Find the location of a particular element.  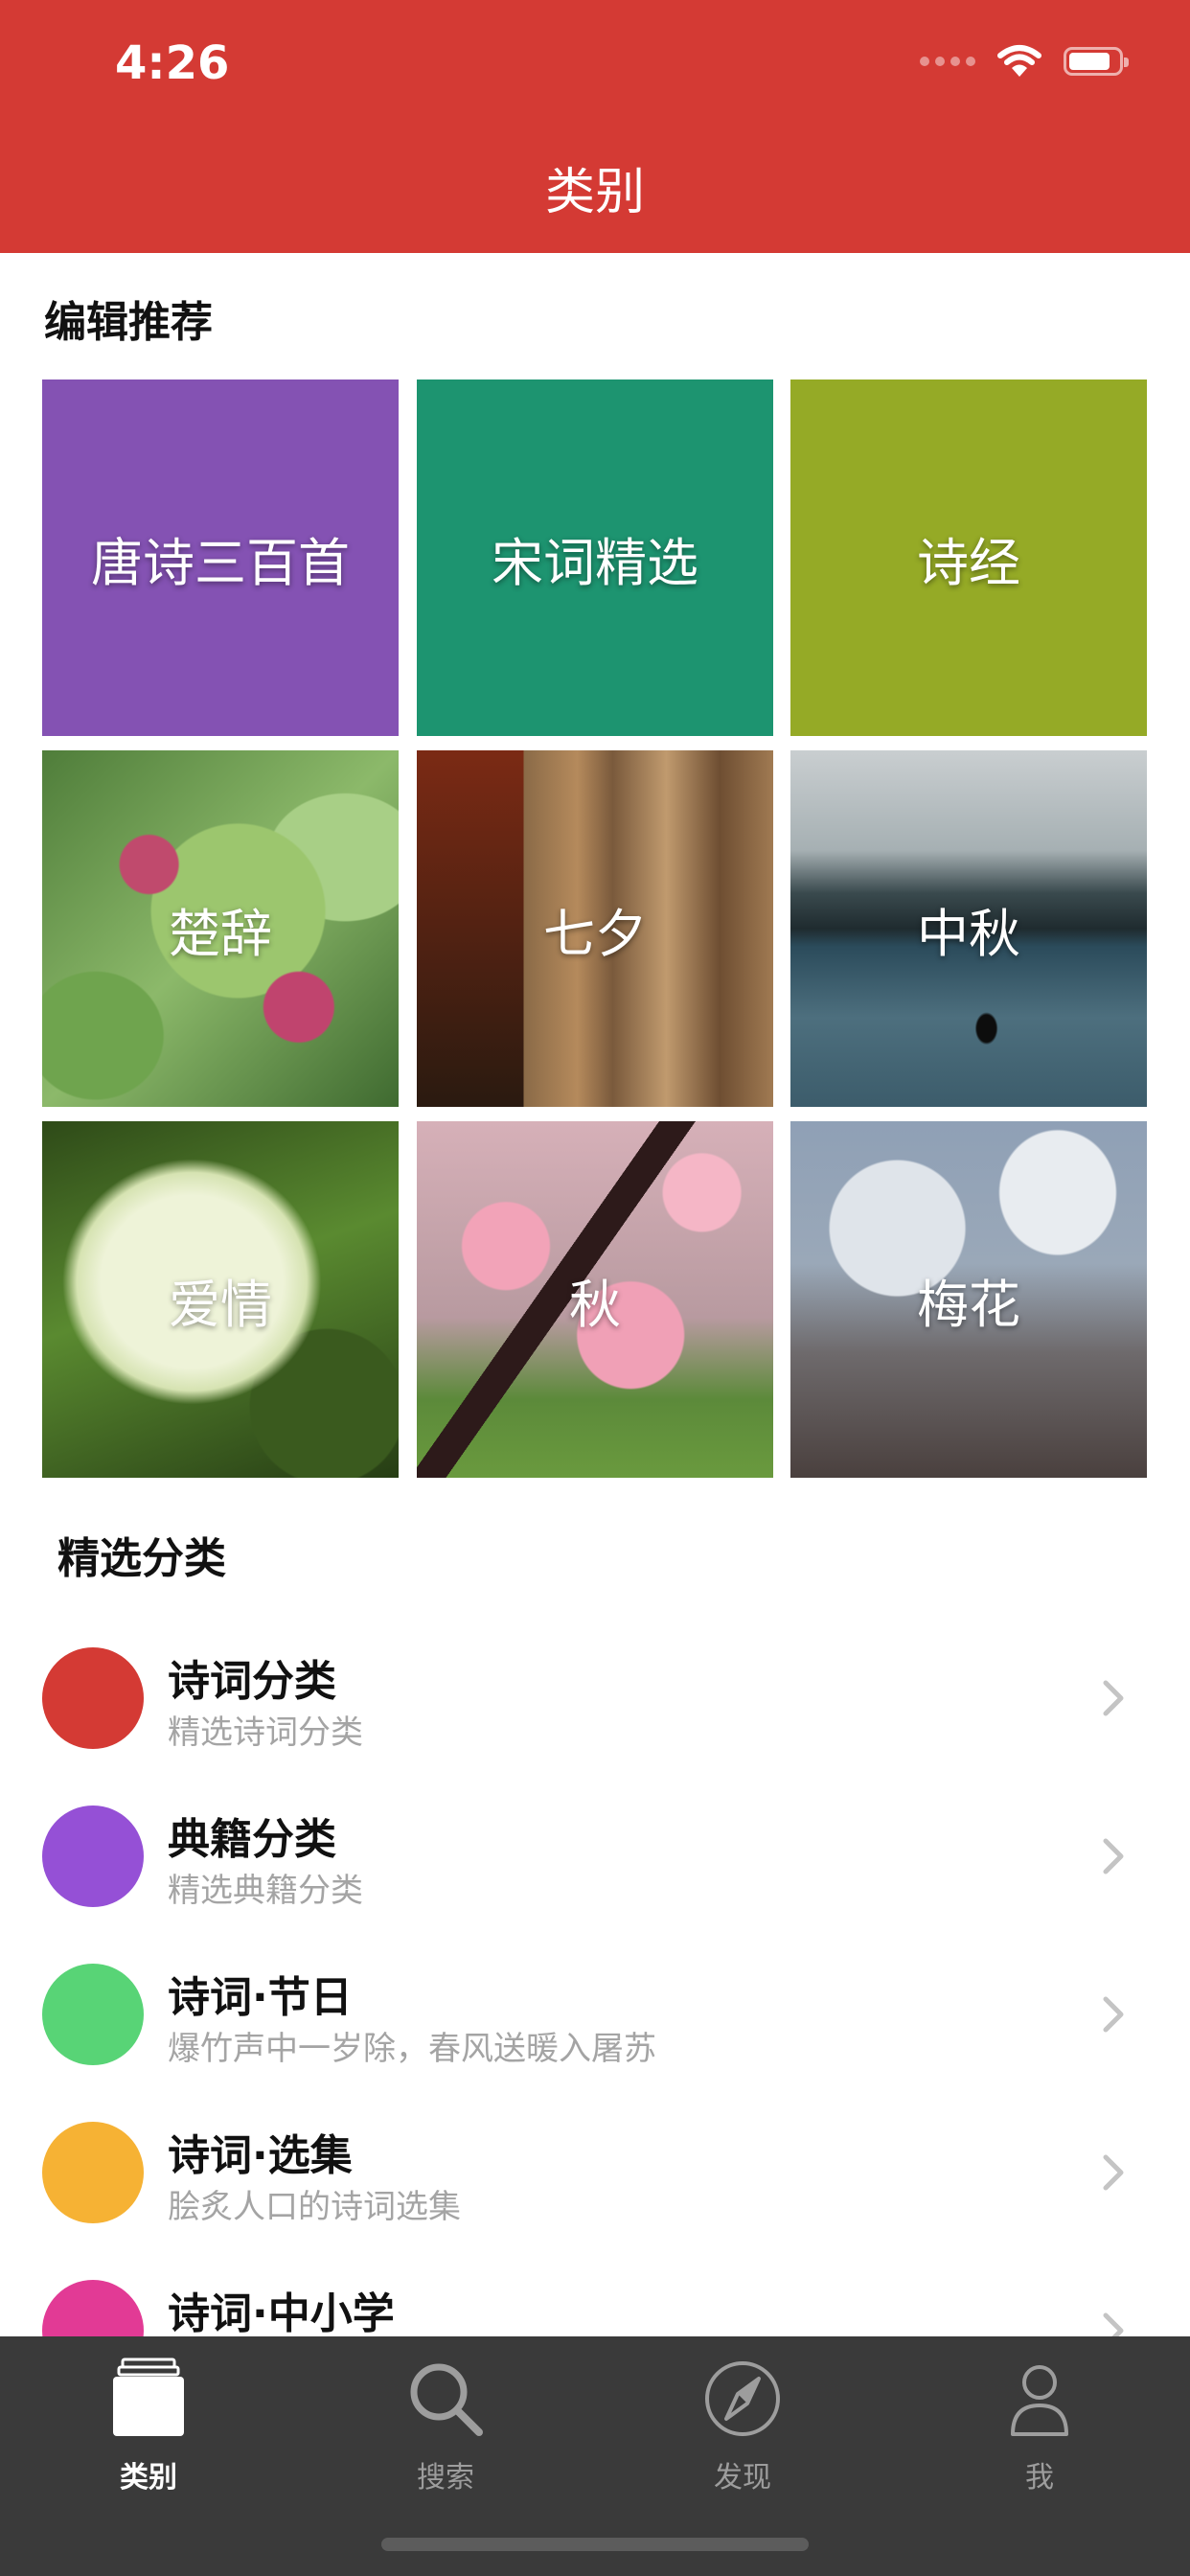

compass-icon is located at coordinates (743, 2398).